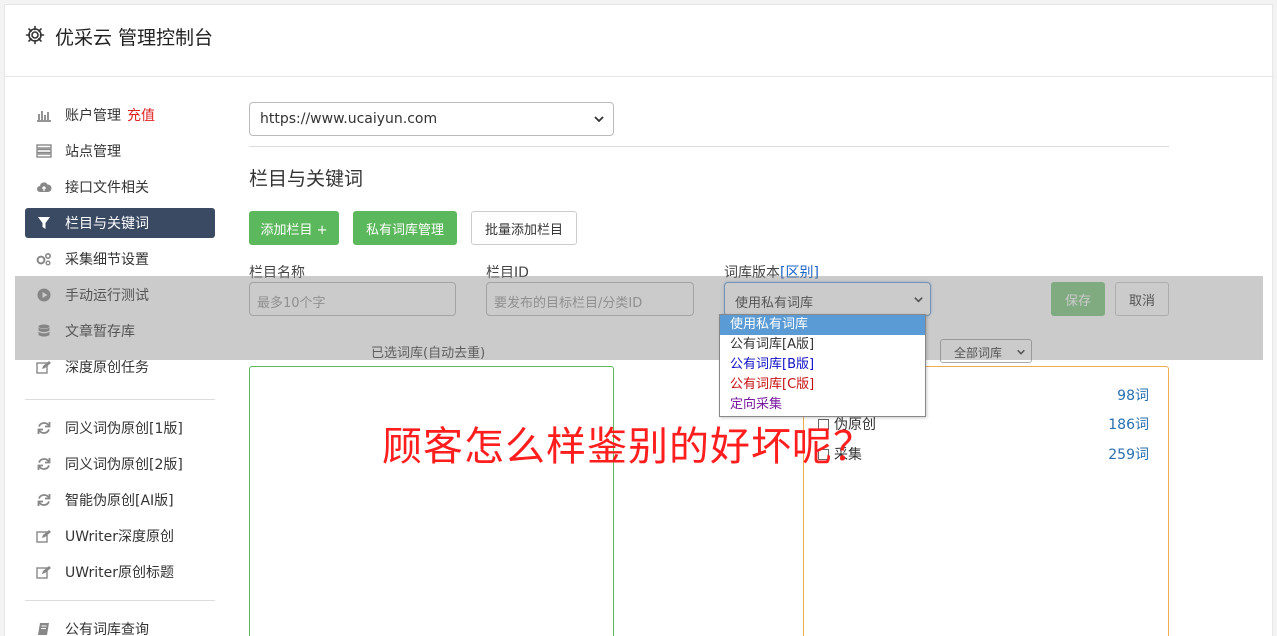 The height and width of the screenshot is (636, 1277). I want to click on dropdown-option: 公有词库[B版], so click(822, 365).